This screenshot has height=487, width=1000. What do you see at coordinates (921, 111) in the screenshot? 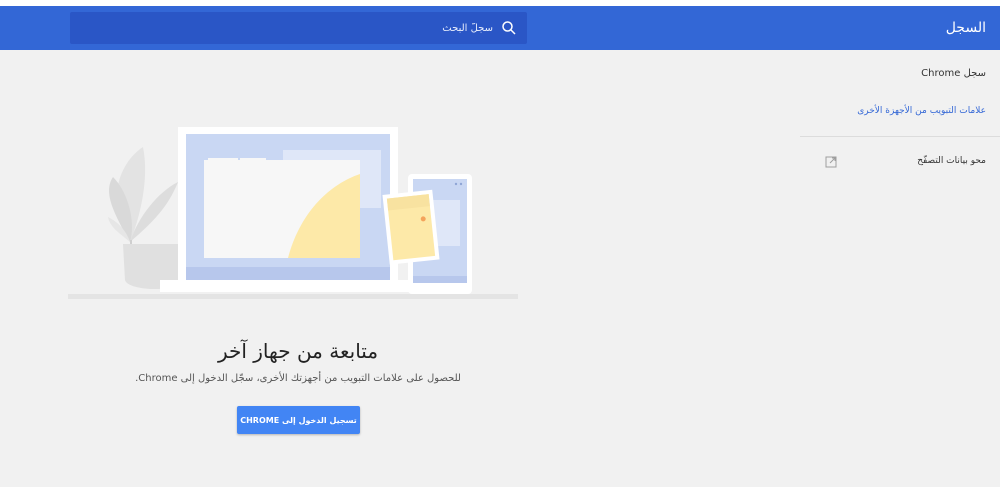
I see `sidebar-item-tabs-other-devices: علامات التبويب من الأجهزة الأخرى` at bounding box center [921, 111].